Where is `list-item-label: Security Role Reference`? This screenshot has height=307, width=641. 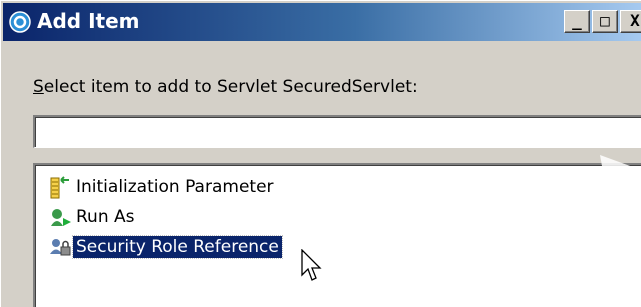
list-item-label: Security Role Reference is located at coordinates (177, 246).